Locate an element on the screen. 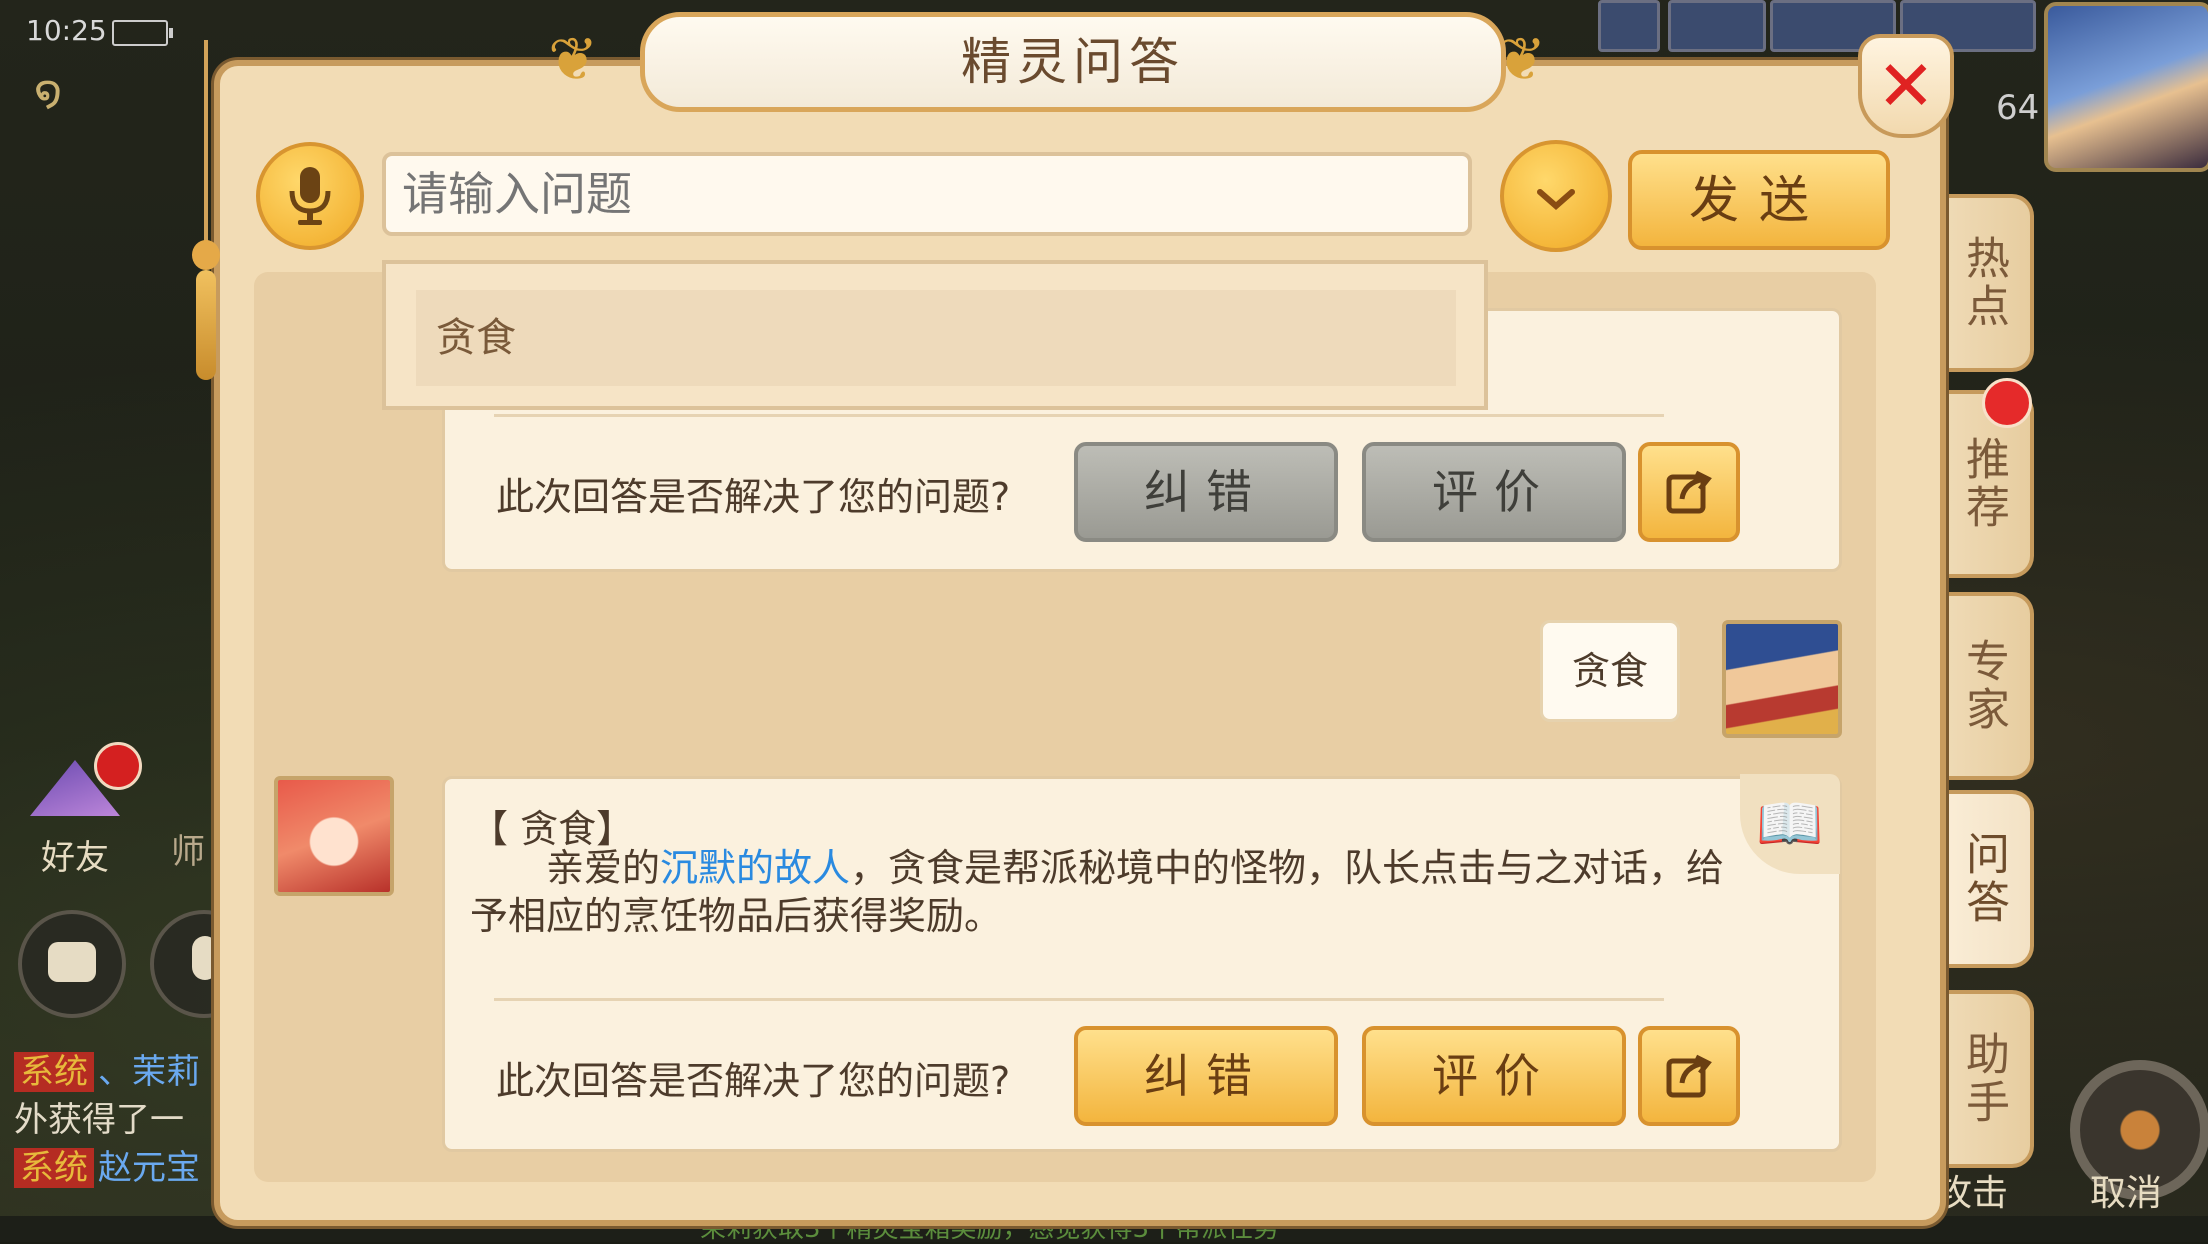  dialog-title: 精灵问答 is located at coordinates (1073, 62).